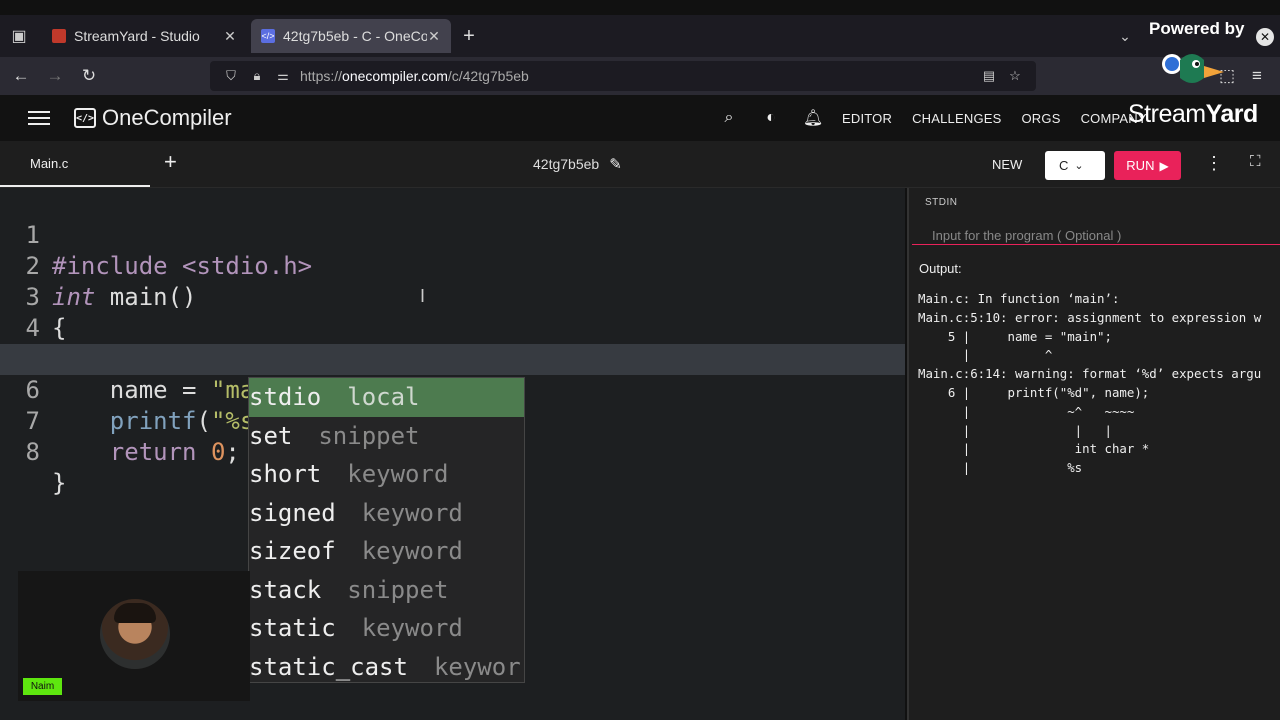 Image resolution: width=1280 pixels, height=720 pixels. I want to click on play-icon: ▶, so click(1164, 165).